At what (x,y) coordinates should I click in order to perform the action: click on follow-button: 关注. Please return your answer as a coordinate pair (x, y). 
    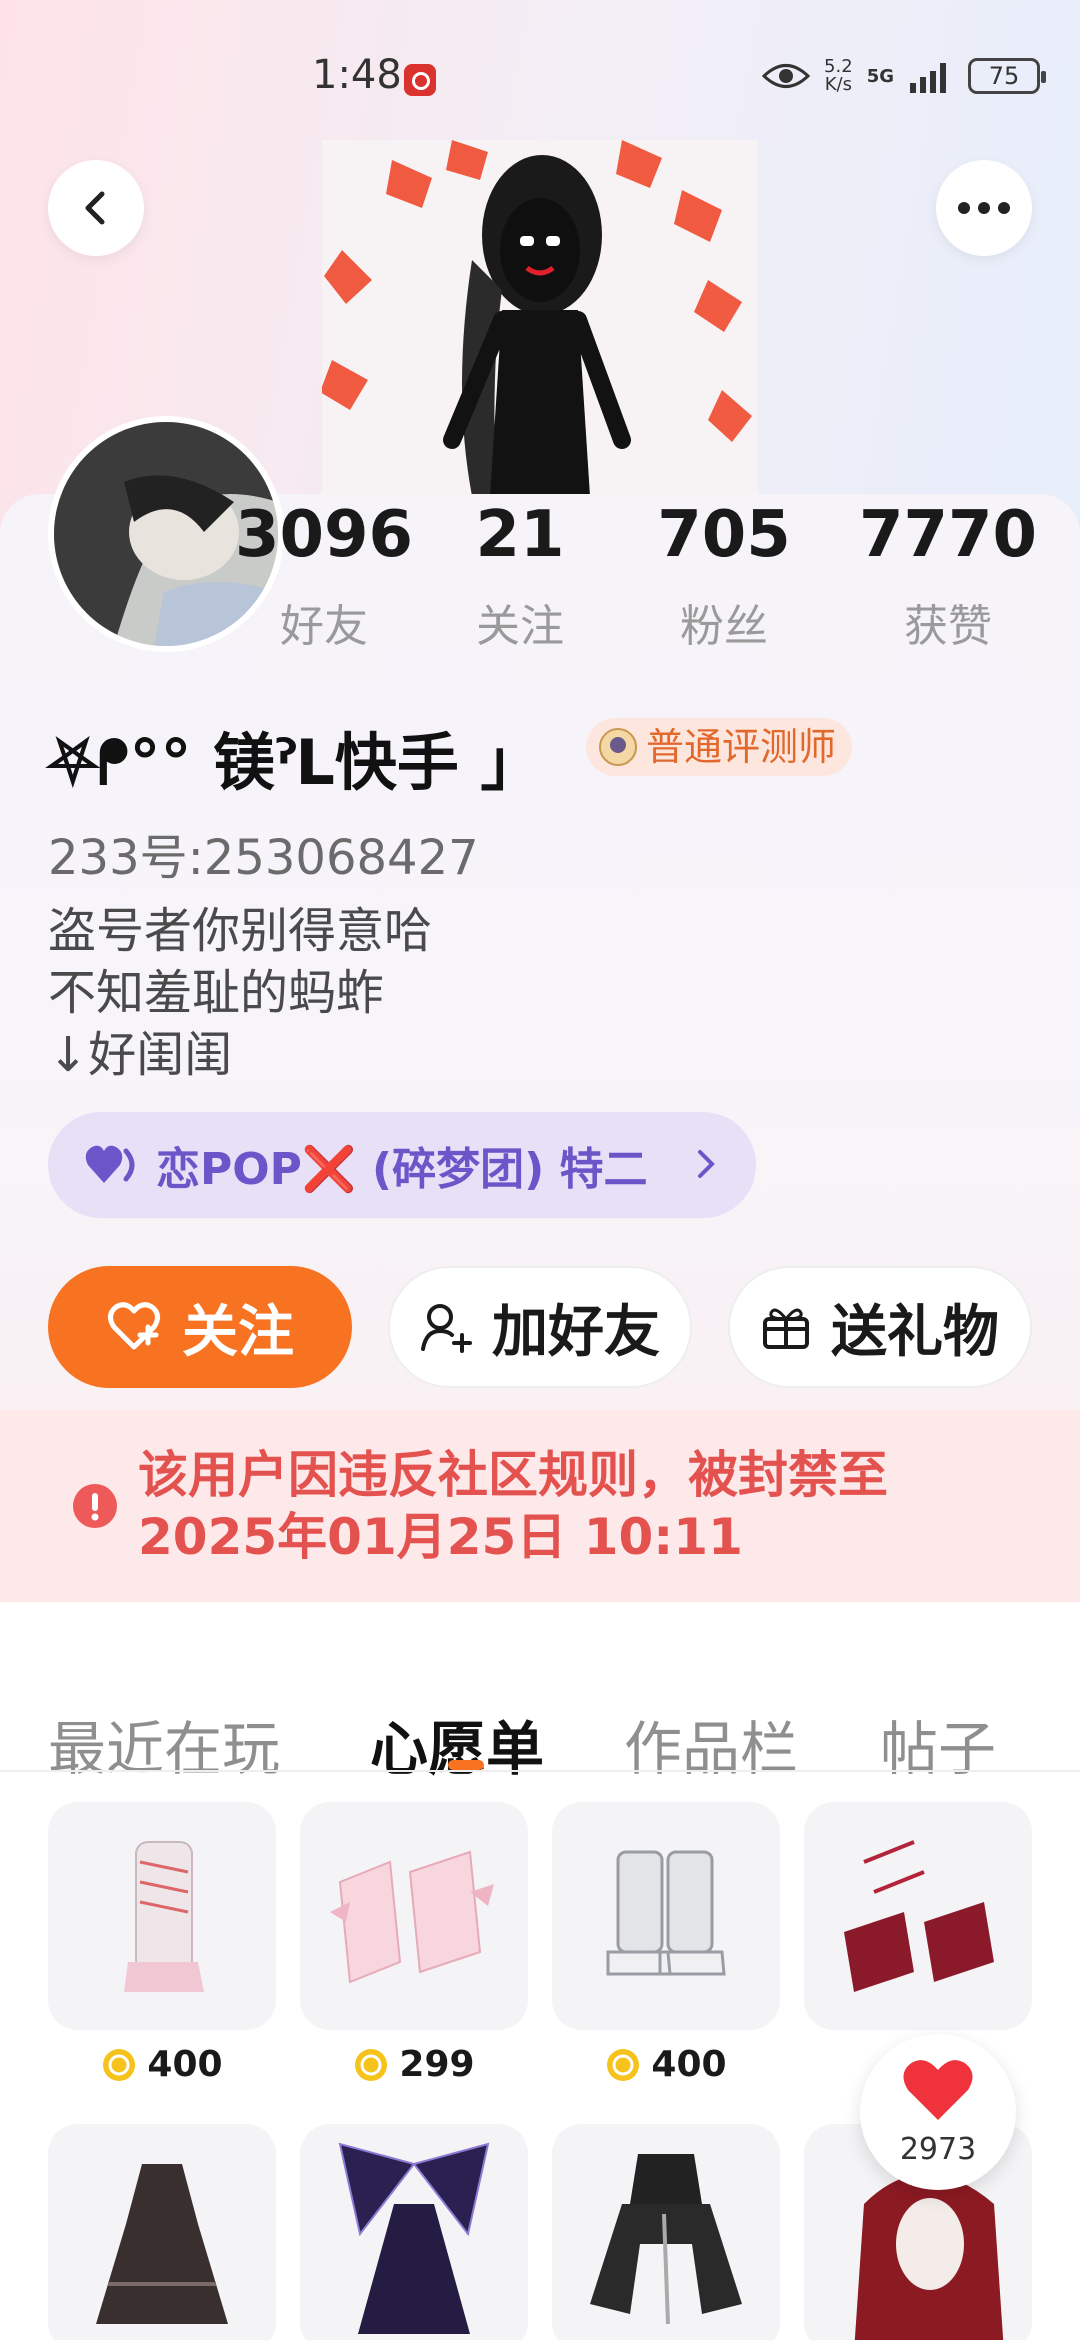
    Looking at the image, I should click on (200, 1327).